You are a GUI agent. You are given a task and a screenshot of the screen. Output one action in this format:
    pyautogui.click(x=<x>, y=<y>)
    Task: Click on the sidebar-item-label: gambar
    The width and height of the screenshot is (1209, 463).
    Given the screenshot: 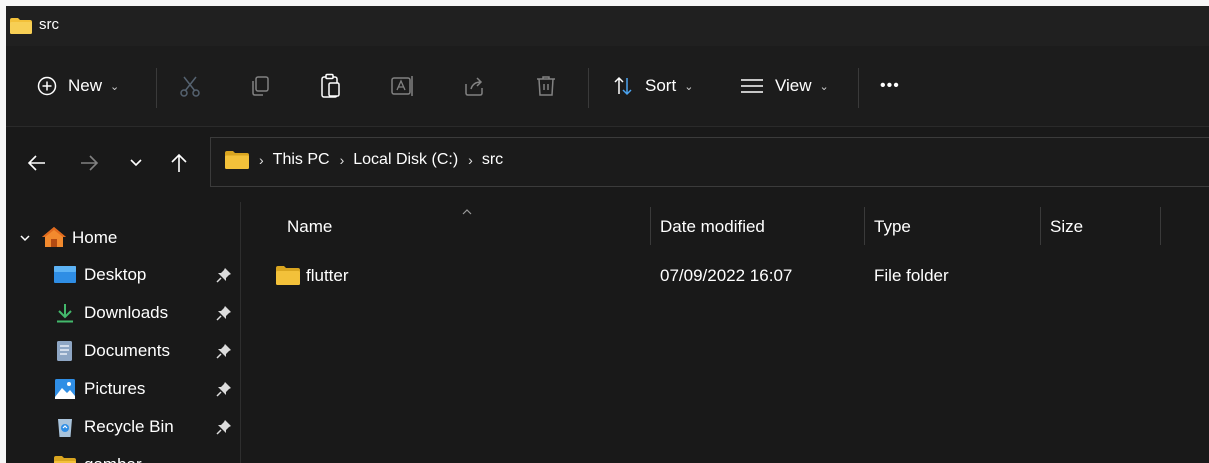 What is the action you would take?
    pyautogui.click(x=113, y=459)
    